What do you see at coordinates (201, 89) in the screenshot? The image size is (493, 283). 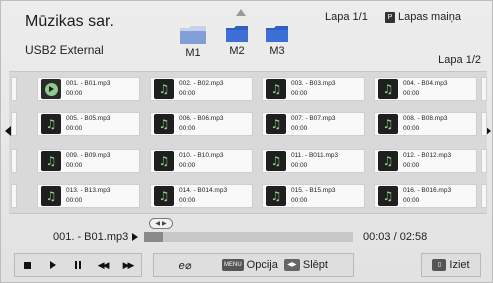 I see `file-tile: ♫ 002. - B02.mp3 00:00` at bounding box center [201, 89].